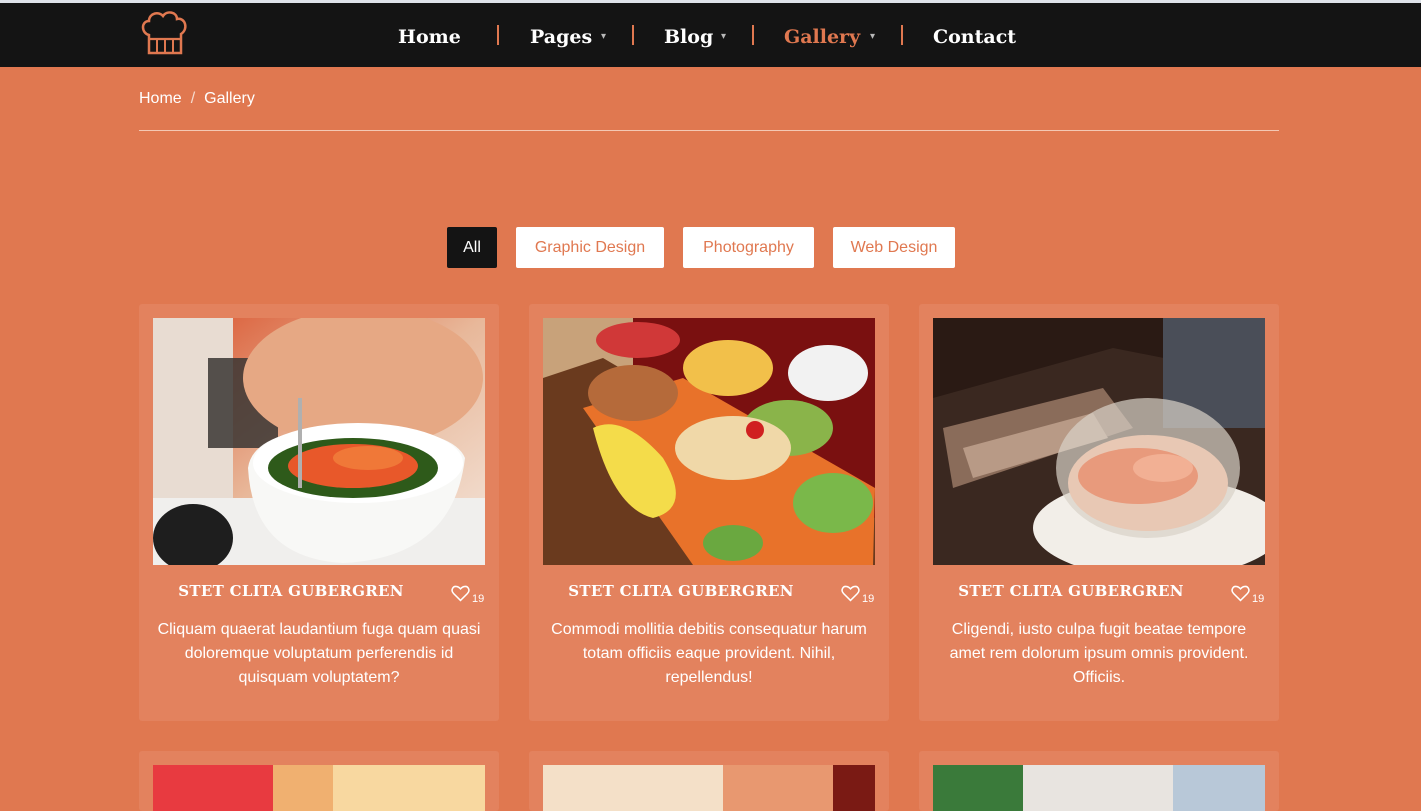 The width and height of the screenshot is (1421, 811). I want to click on nav-blog-label: Blog, so click(689, 37).